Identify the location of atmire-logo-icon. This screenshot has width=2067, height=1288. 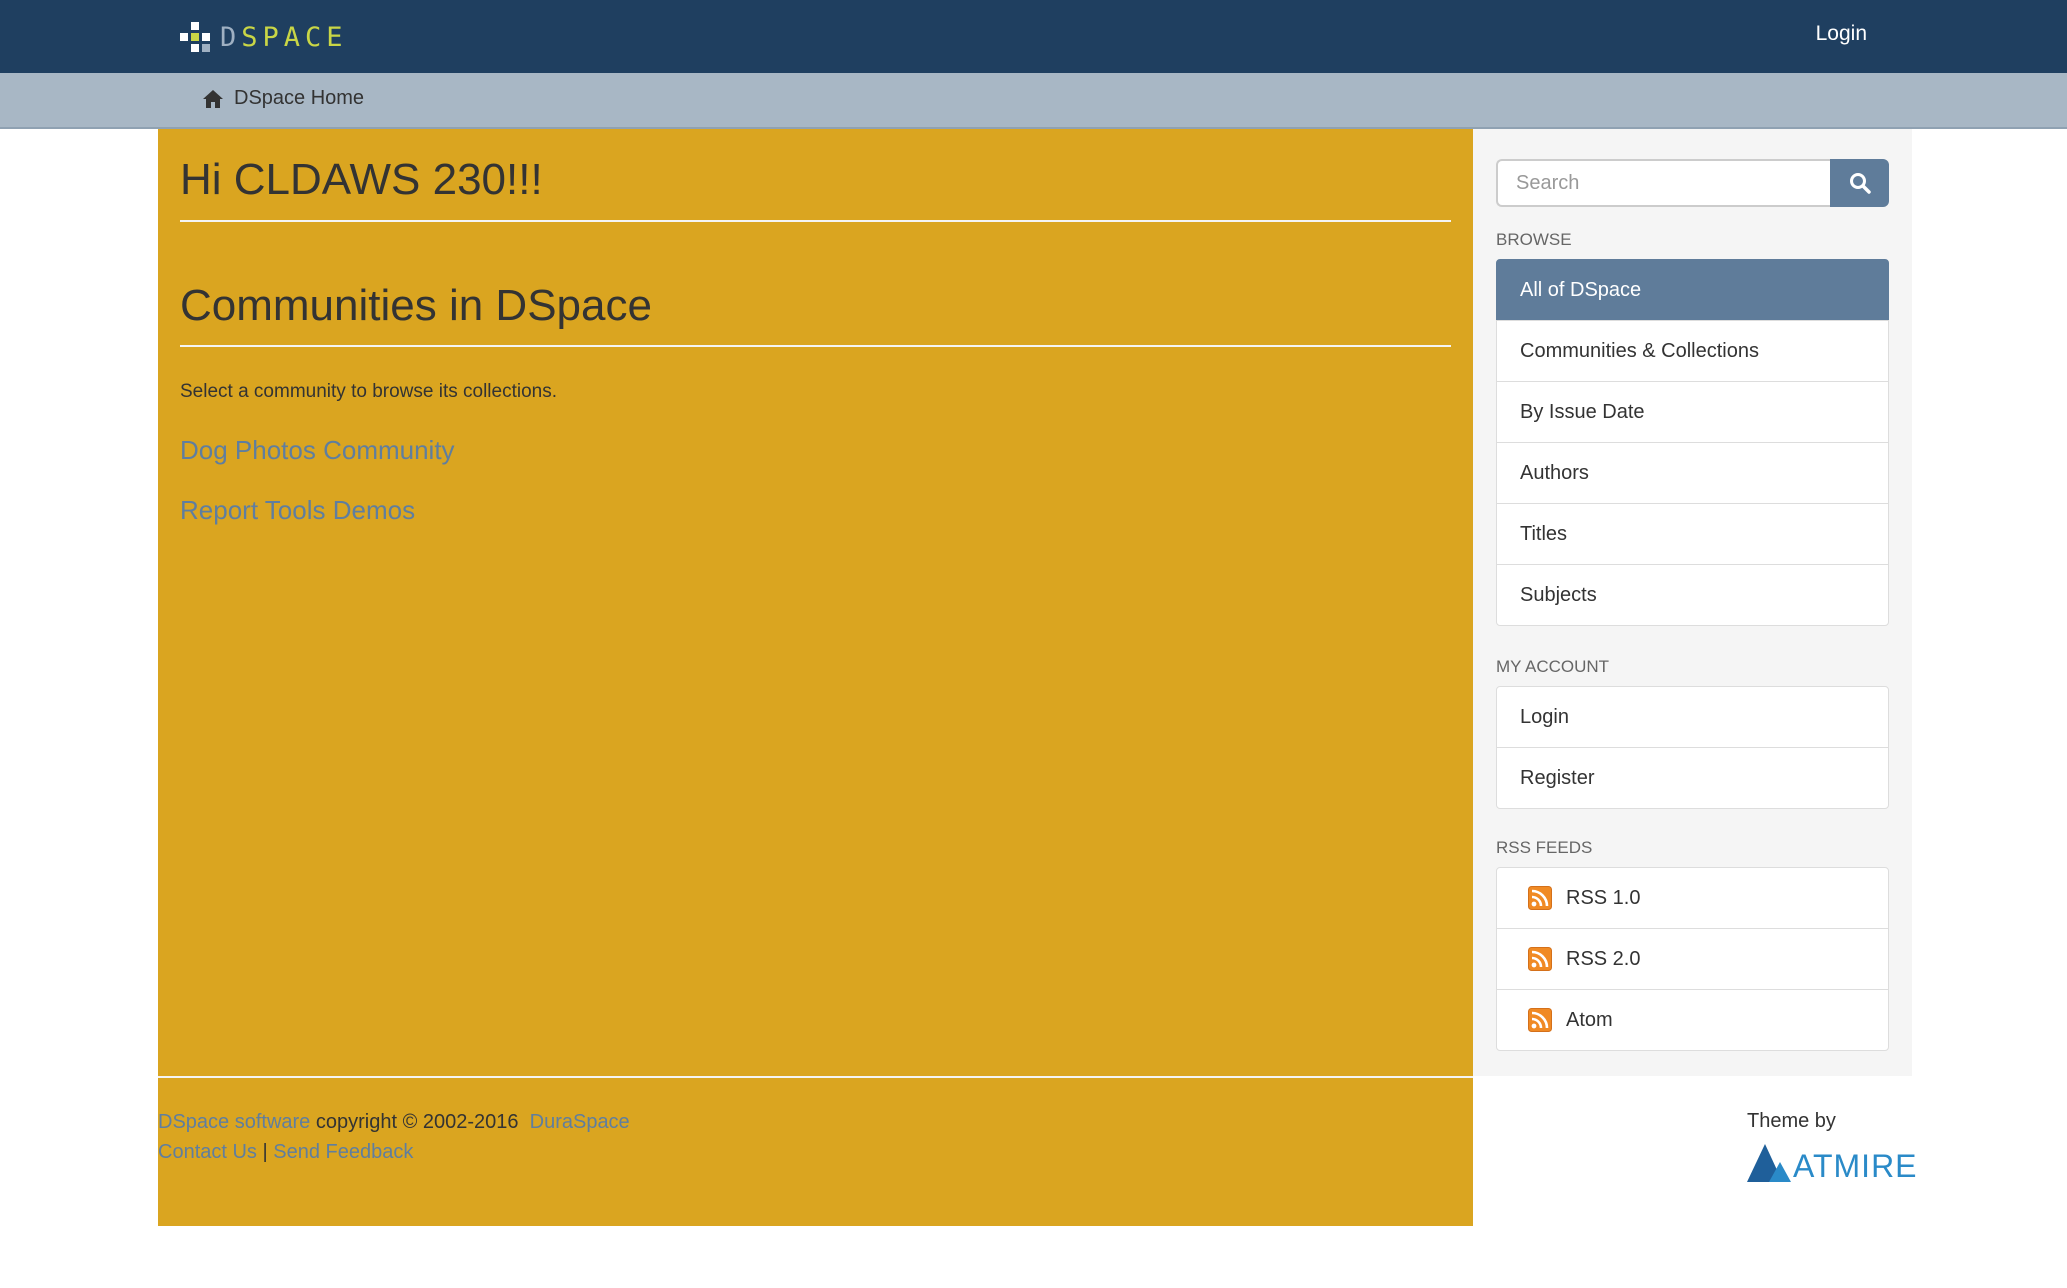
(1769, 1163).